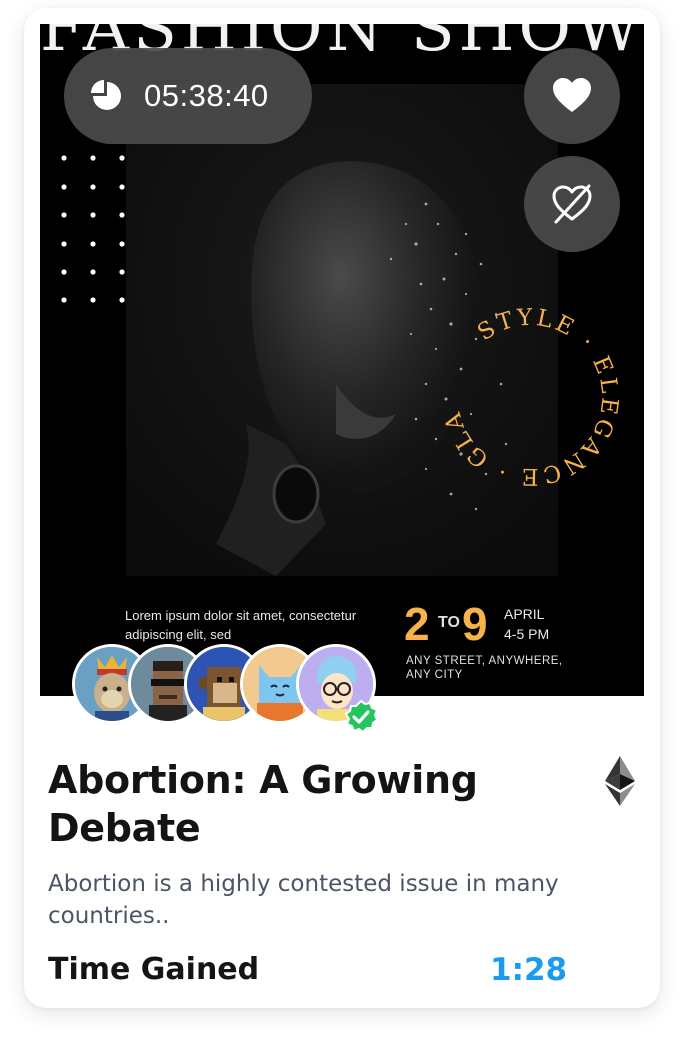 Image resolution: width=684 pixels, height=1048 pixels. I want to click on arc-slogan-text: STYLE · ELEGANCE · GLAMOR ·, so click(527, 395).